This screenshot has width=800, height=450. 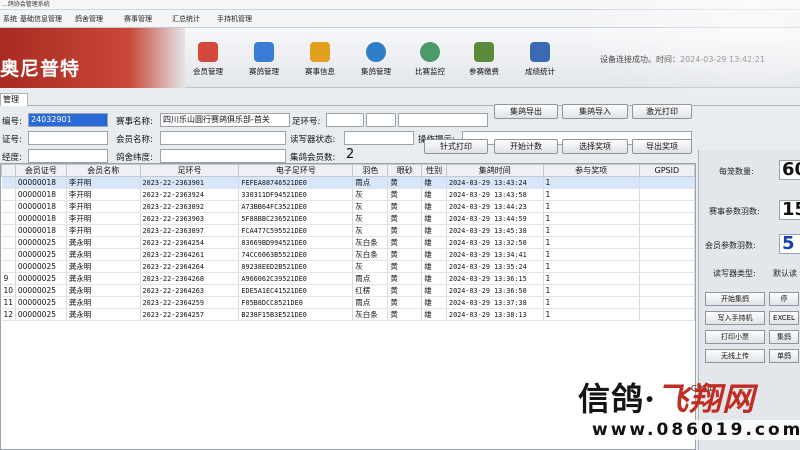 I want to click on toolbar-fee-button: 参赛缴费, so click(x=484, y=59).